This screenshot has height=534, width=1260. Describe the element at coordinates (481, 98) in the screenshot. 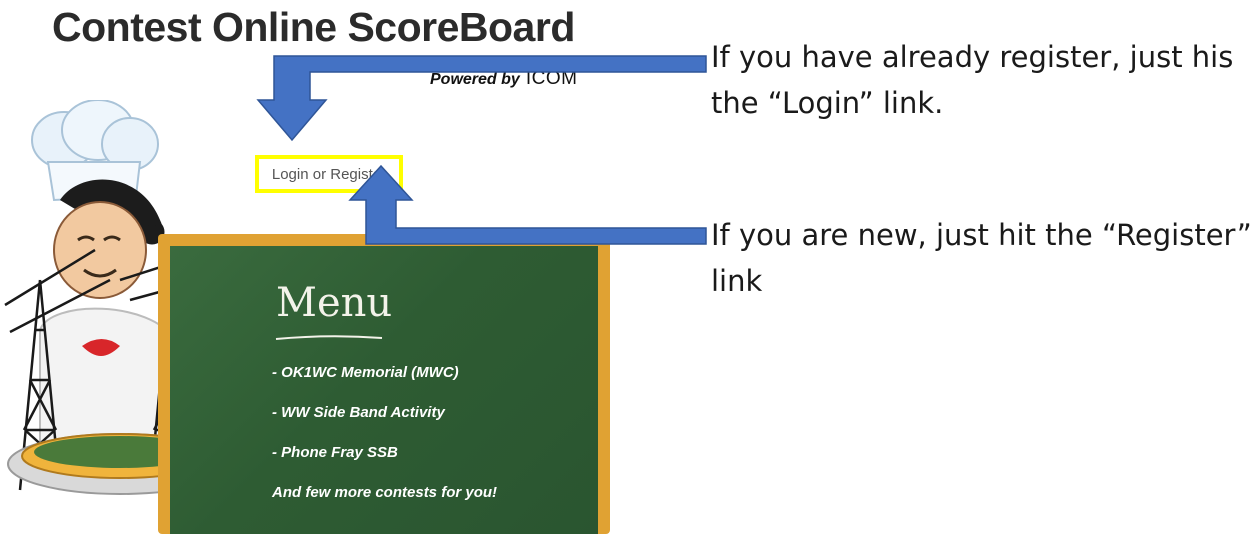

I see `arrow-to-login` at that location.